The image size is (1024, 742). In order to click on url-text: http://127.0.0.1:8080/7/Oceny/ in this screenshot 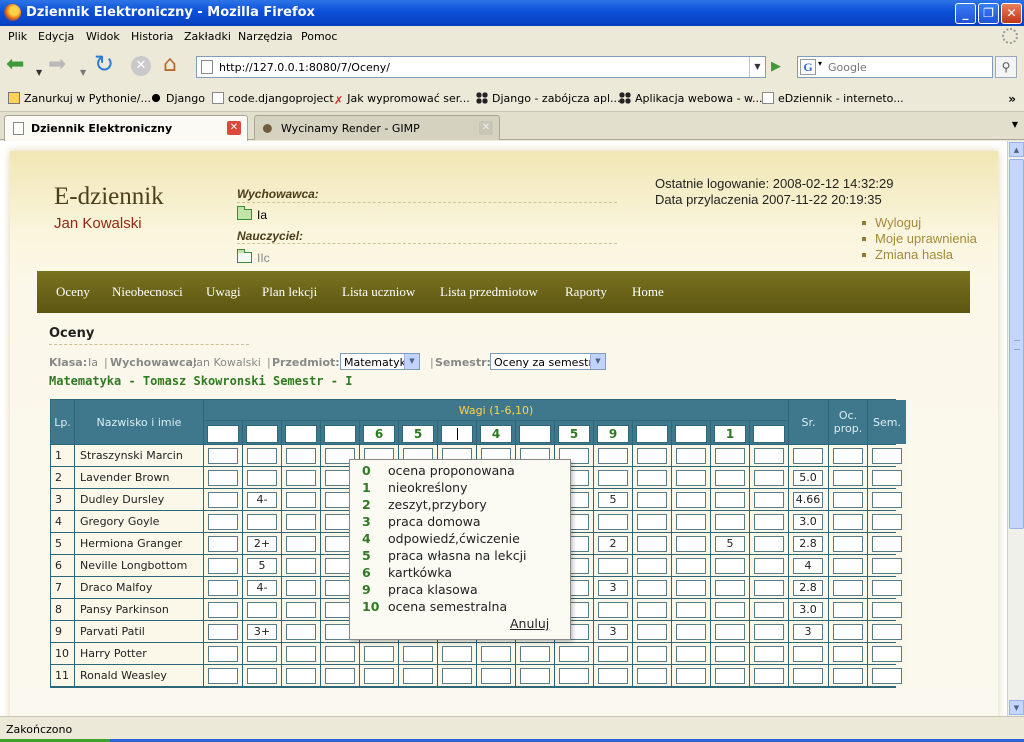, I will do `click(304, 67)`.